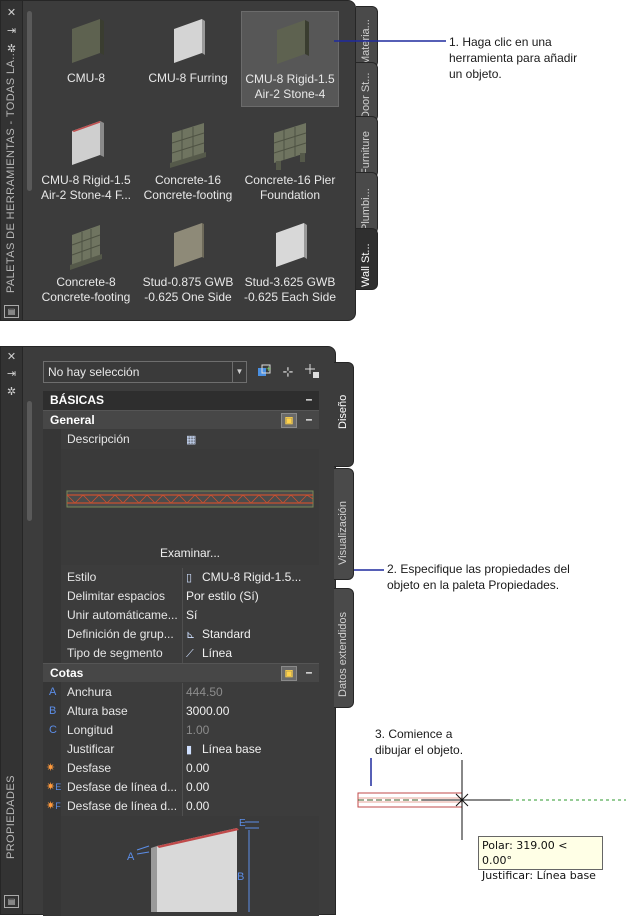  What do you see at coordinates (344, 414) in the screenshot?
I see `tab-diseno: Diseño` at bounding box center [344, 414].